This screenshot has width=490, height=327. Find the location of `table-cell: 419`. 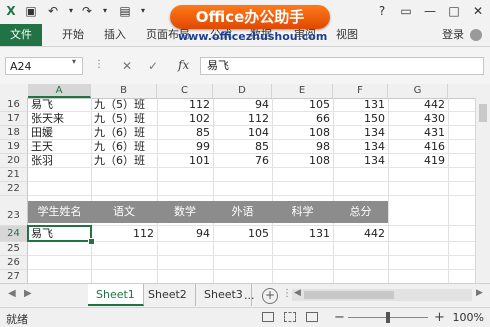

table-cell: 419 is located at coordinates (418, 161).